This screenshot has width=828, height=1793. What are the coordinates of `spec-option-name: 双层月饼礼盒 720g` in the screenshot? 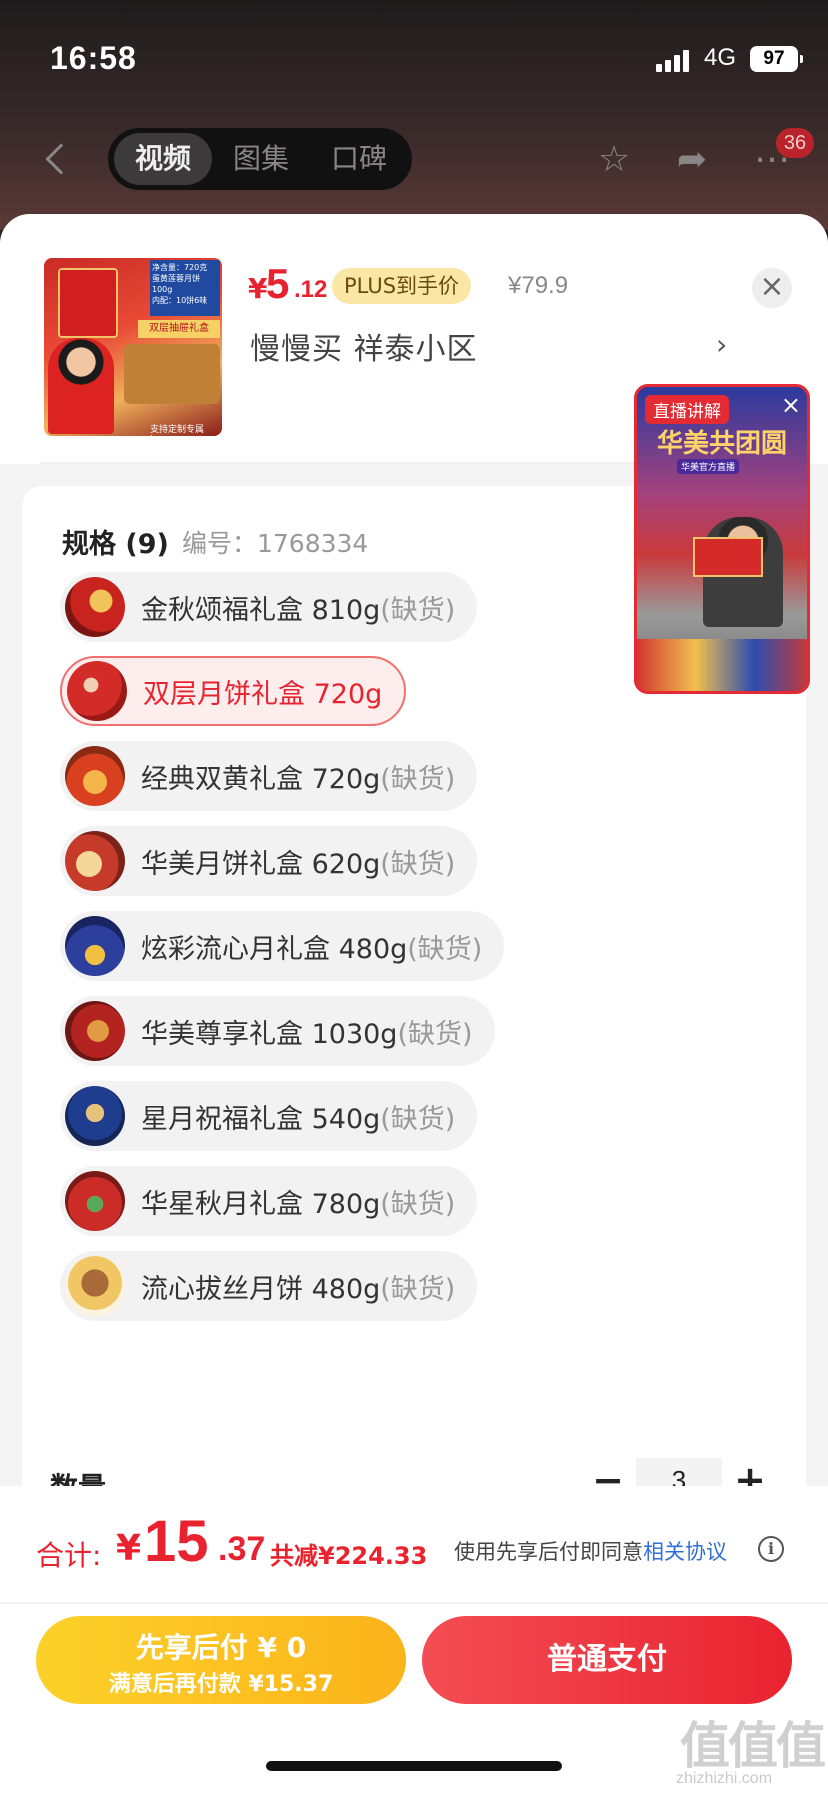 It's located at (263, 694).